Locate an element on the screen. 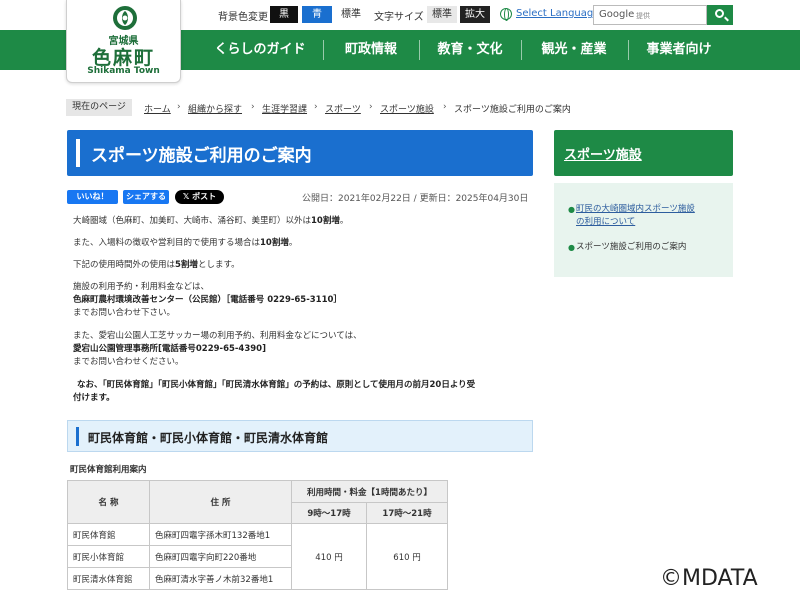  nav-item-town-info: 町政情報 is located at coordinates (371, 50).